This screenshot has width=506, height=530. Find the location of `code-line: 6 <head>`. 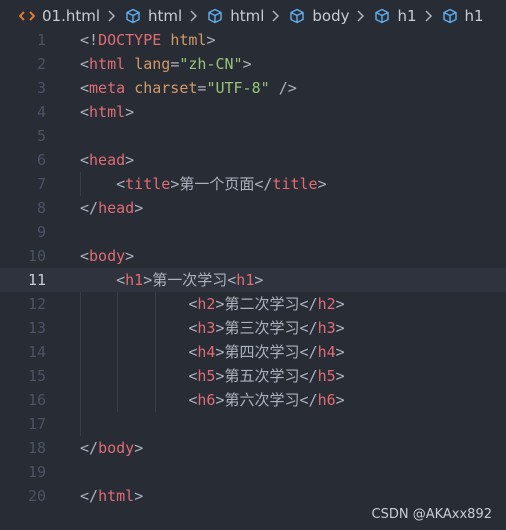

code-line: 6 <head> is located at coordinates (253, 160).